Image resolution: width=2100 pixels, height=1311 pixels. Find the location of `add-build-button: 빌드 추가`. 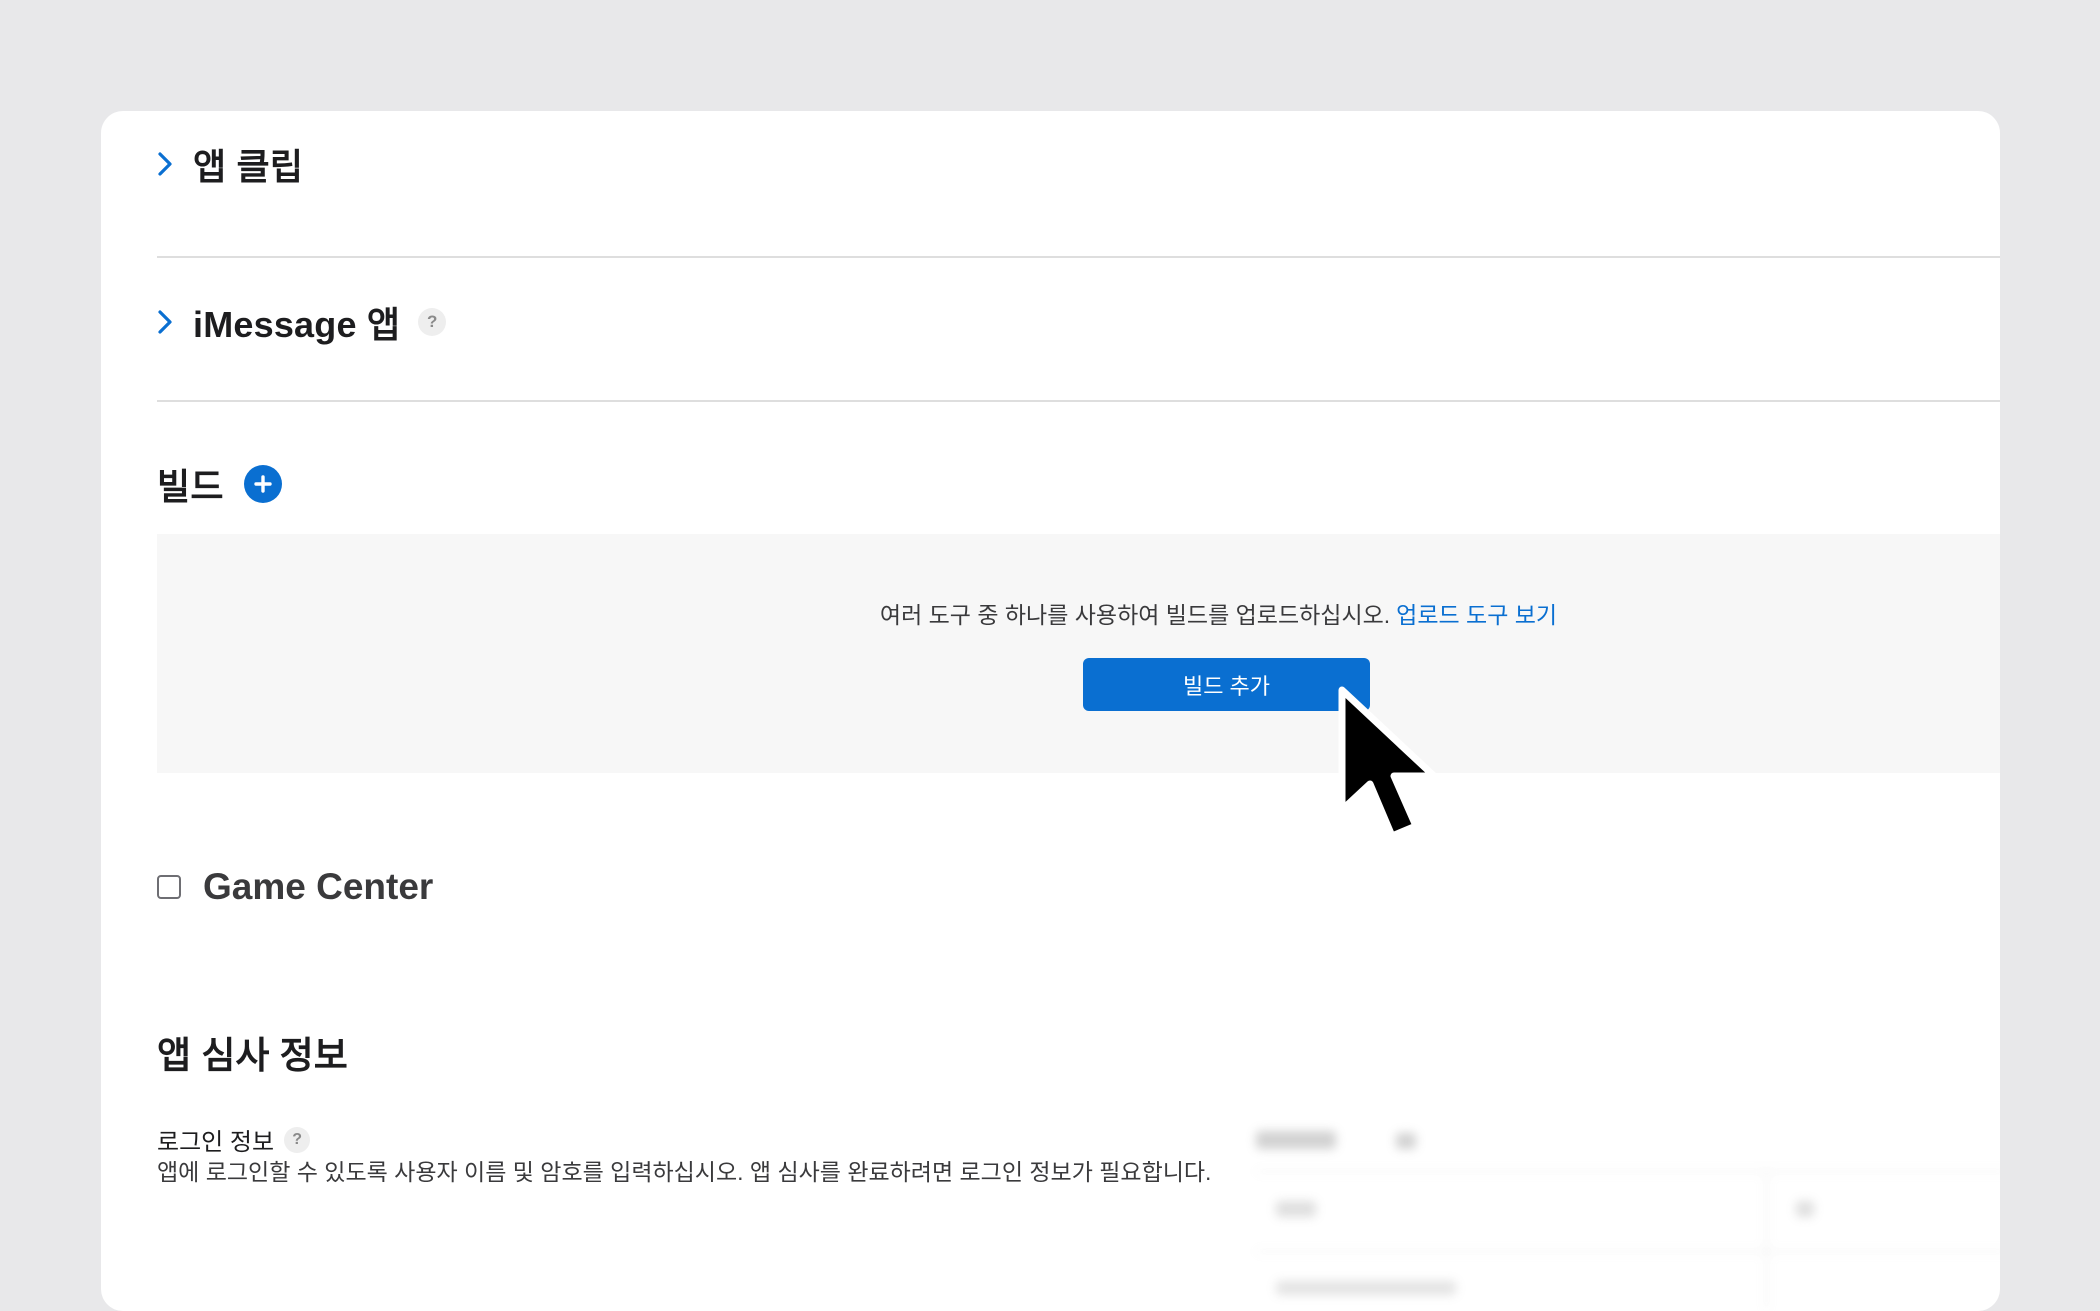

add-build-button: 빌드 추가 is located at coordinates (1226, 684).